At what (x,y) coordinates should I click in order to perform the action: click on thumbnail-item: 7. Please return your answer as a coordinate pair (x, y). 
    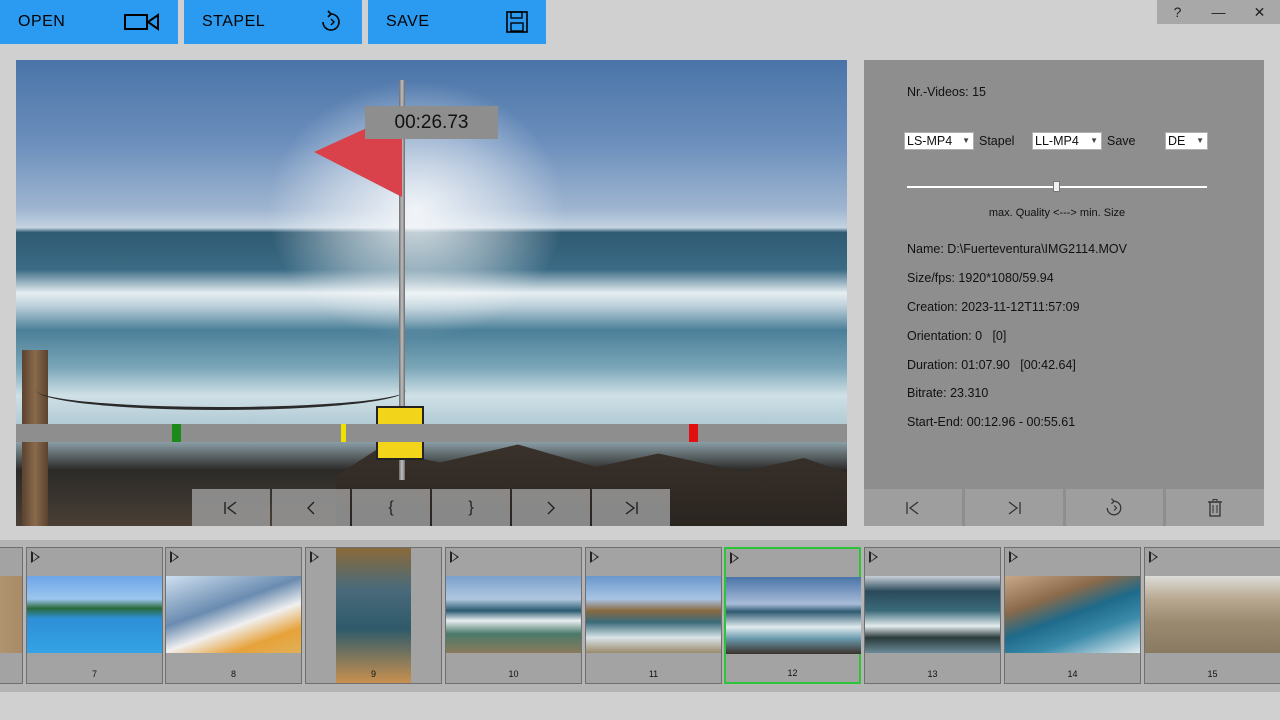
    Looking at the image, I should click on (94, 615).